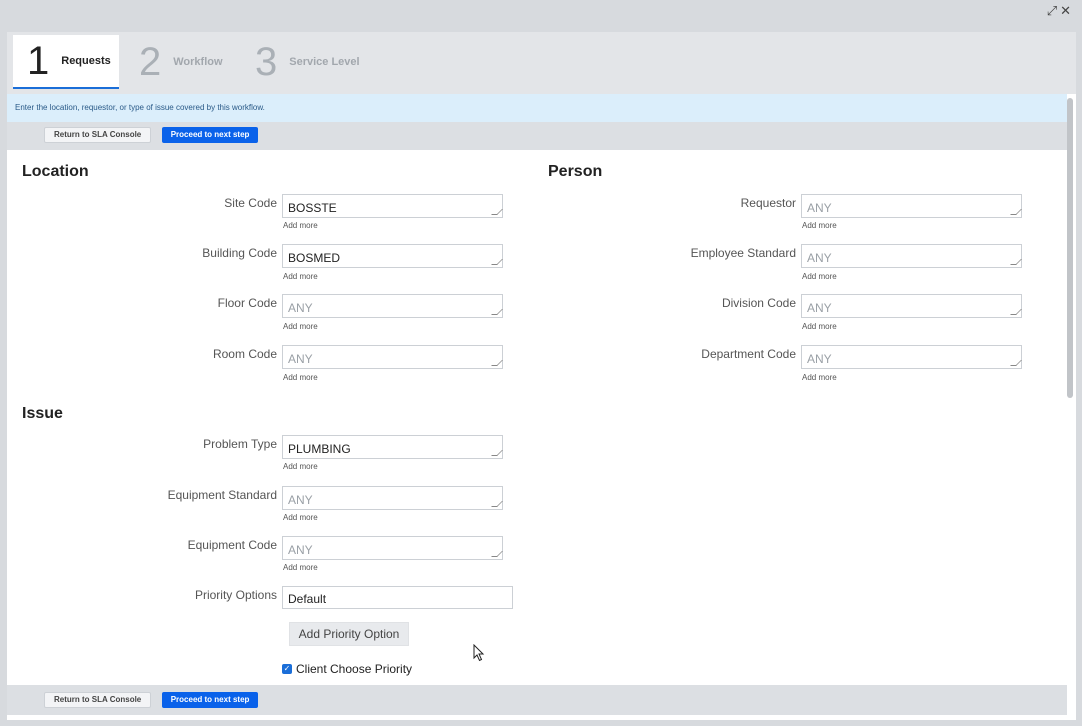  I want to click on department-code-add-more-link: Add more, so click(819, 377).